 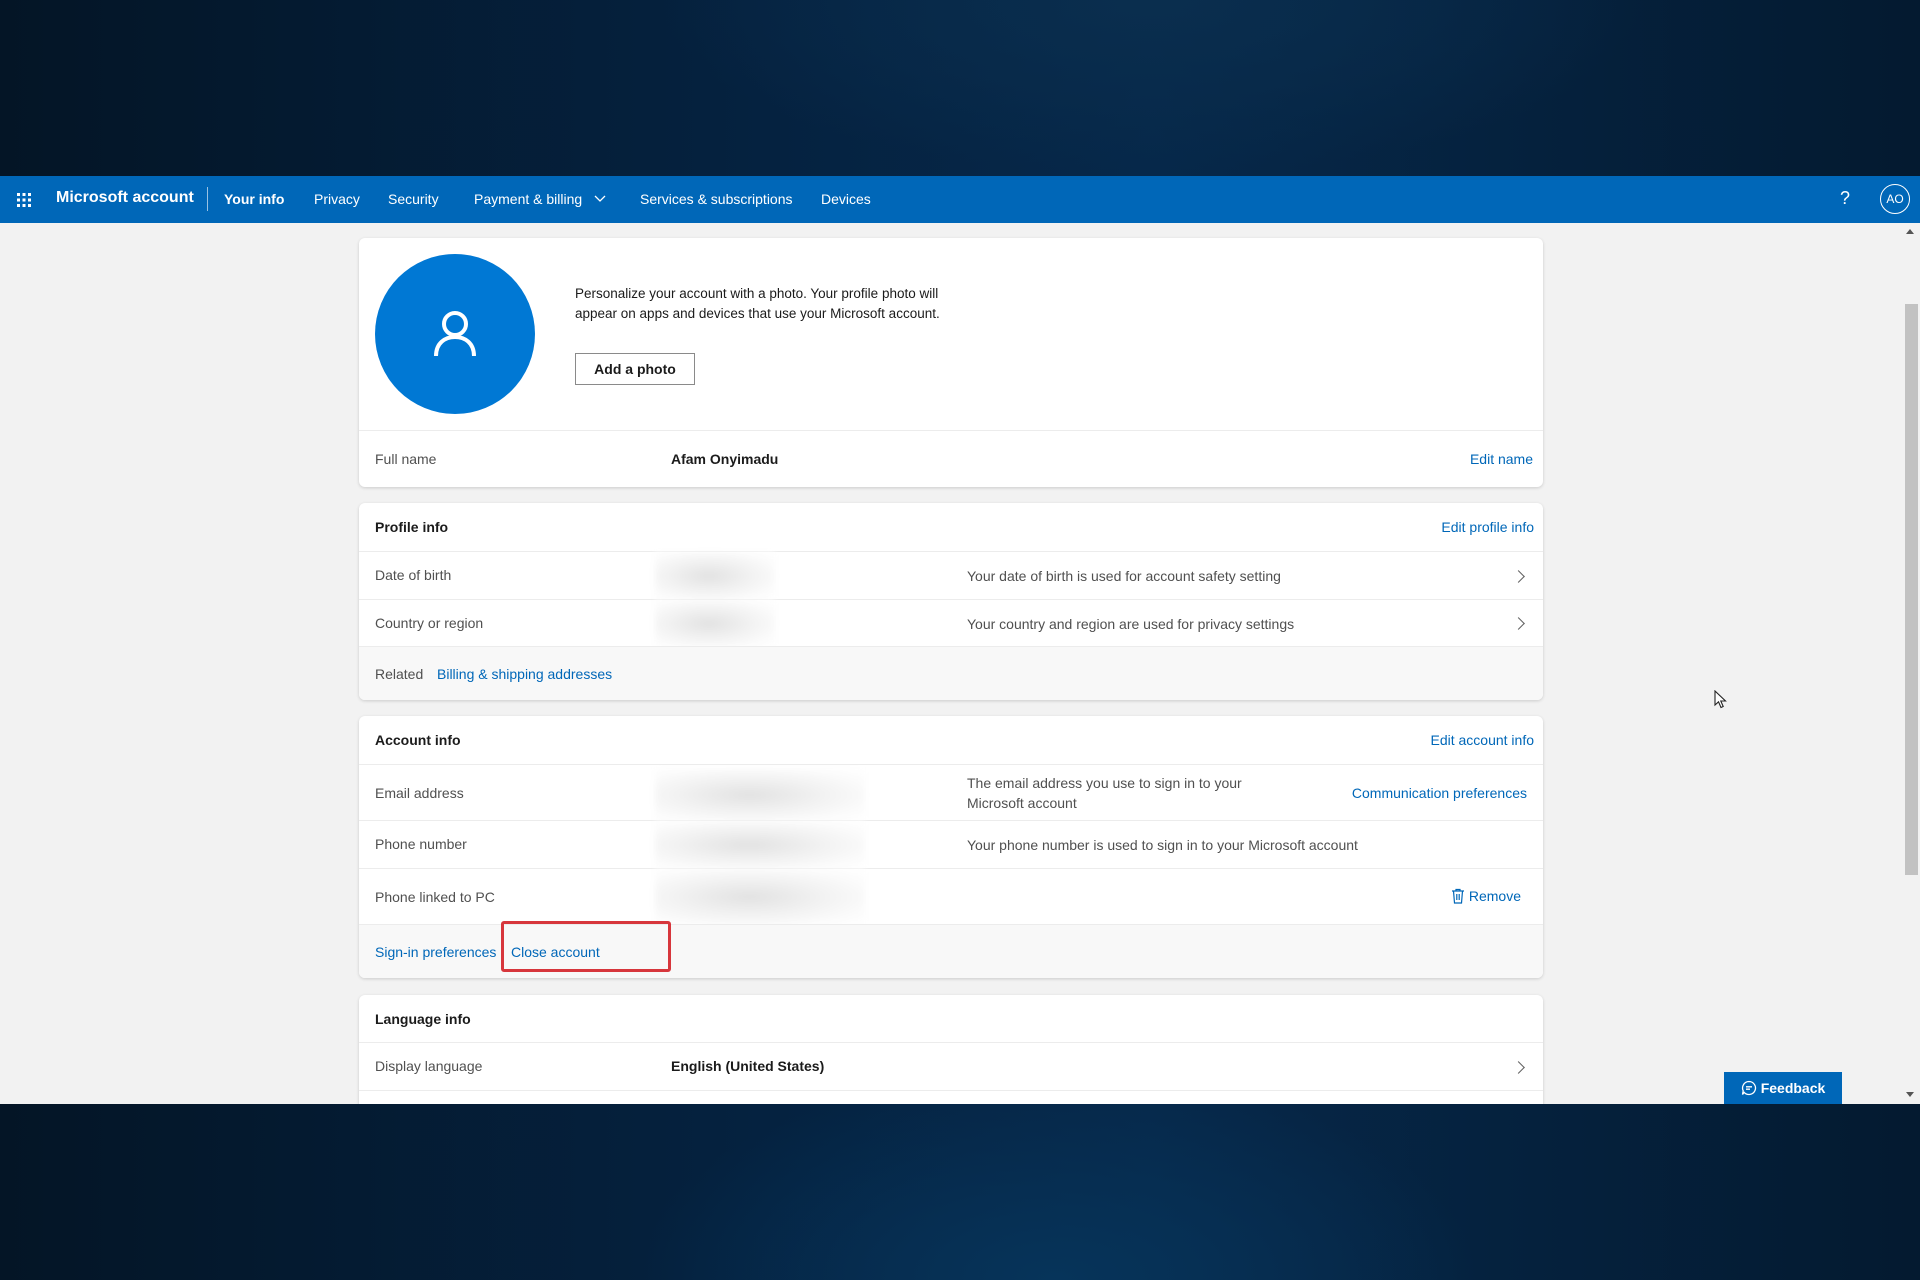 I want to click on trash-icon, so click(x=1457, y=896).